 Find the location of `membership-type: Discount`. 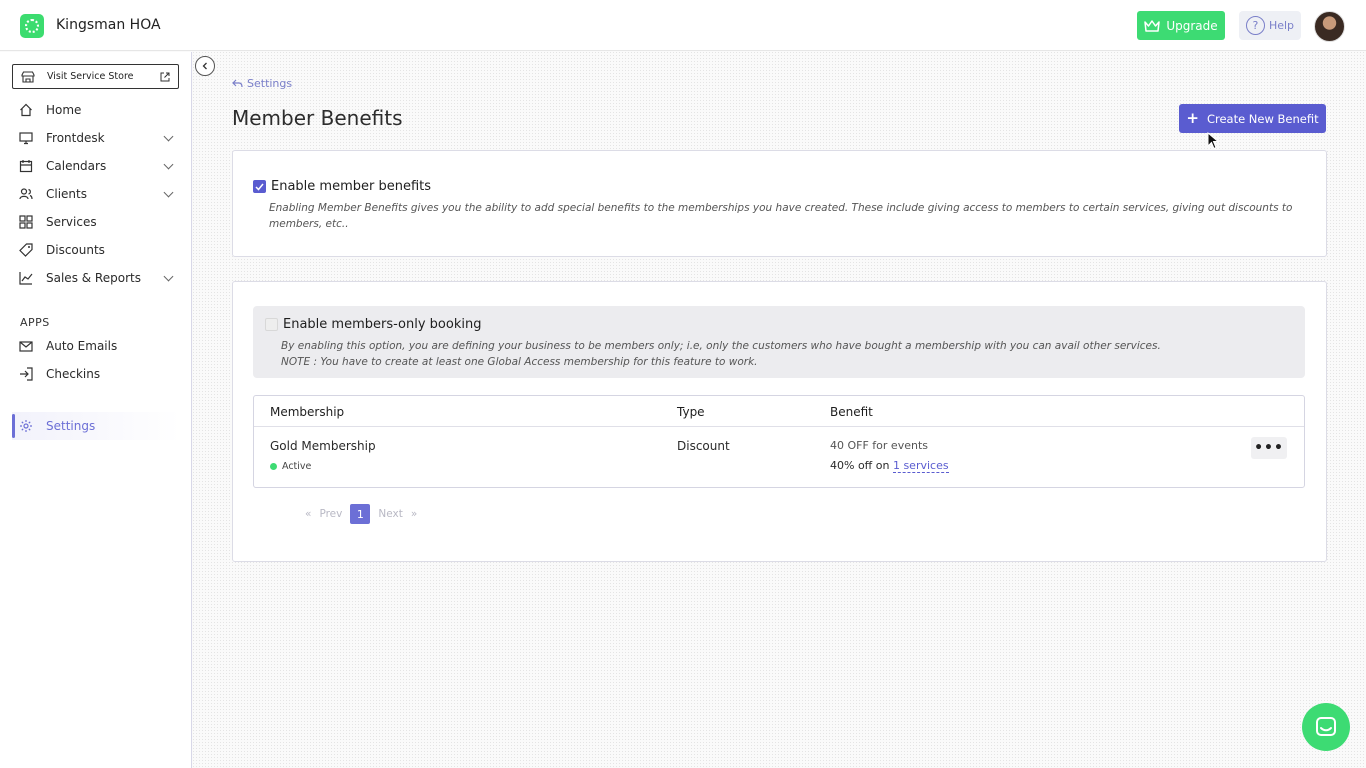

membership-type: Discount is located at coordinates (703, 446).